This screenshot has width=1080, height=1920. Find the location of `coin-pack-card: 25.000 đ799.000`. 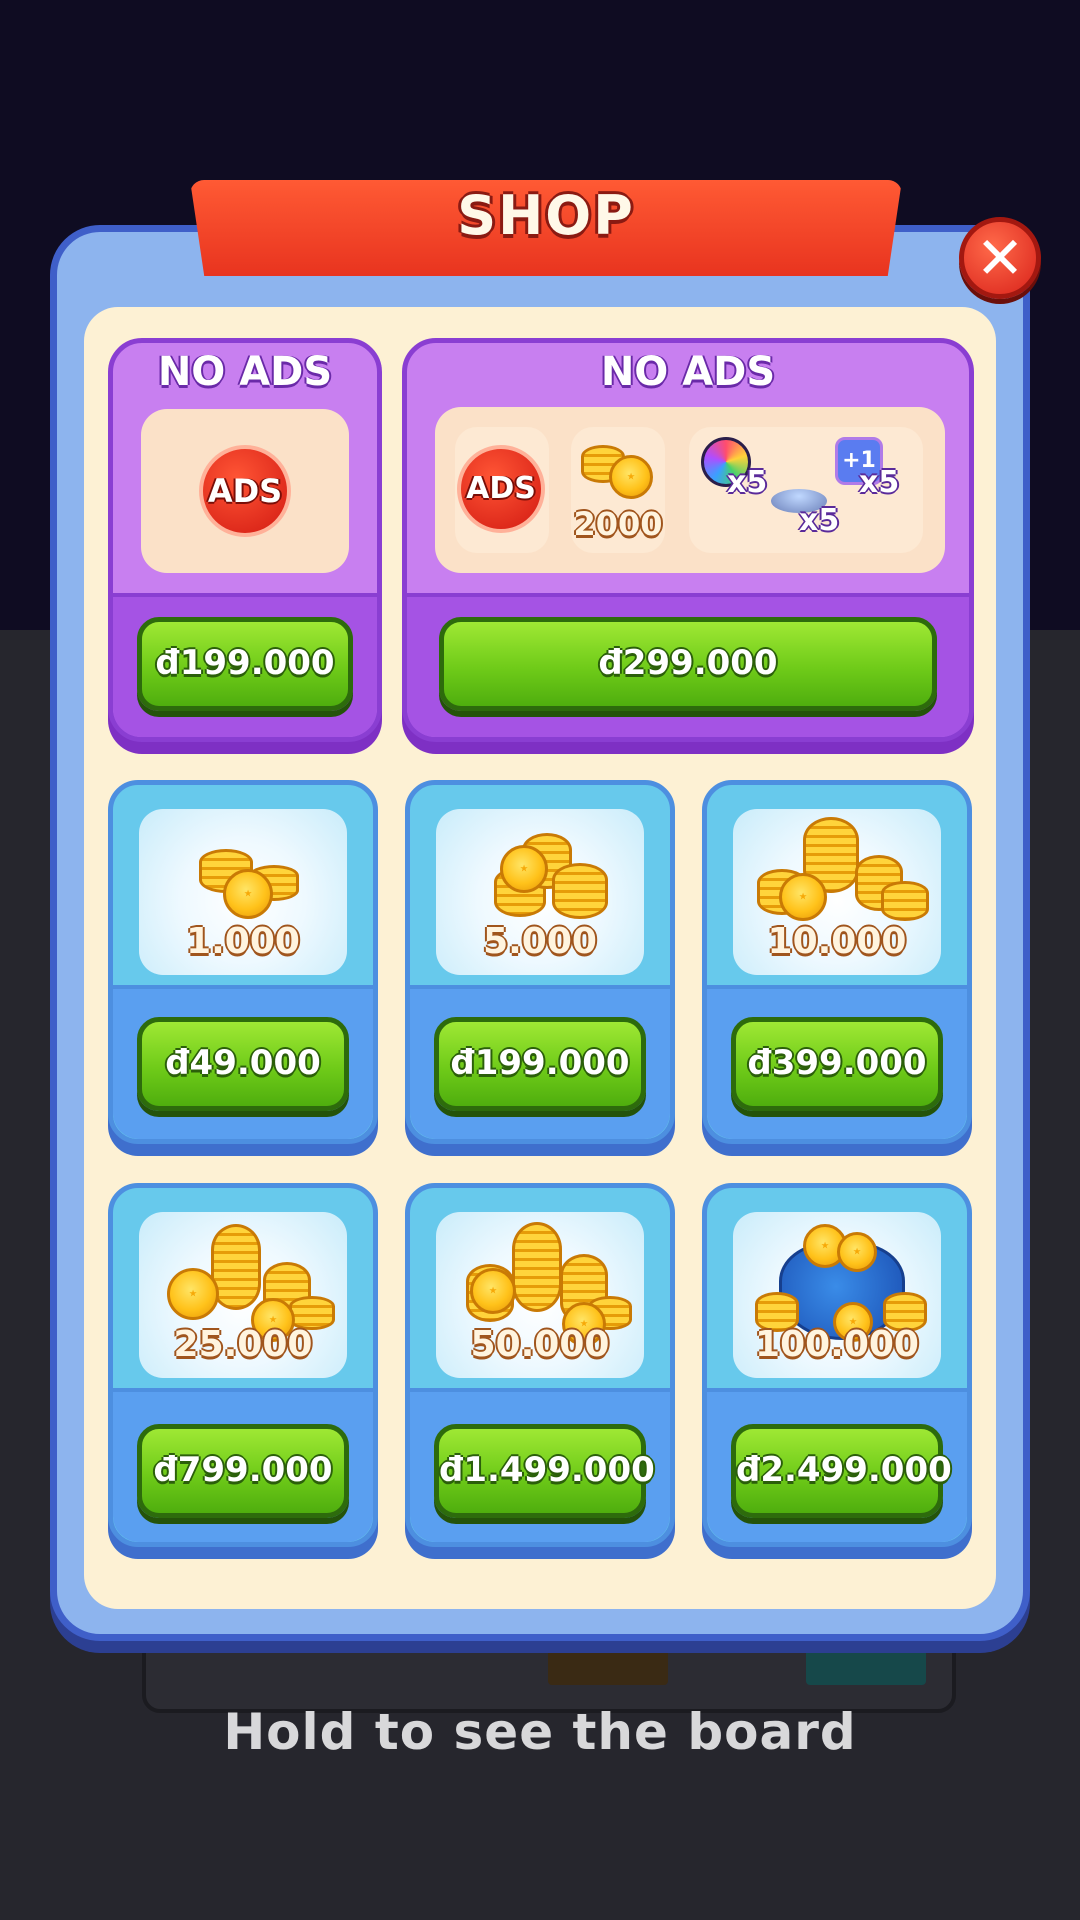

coin-pack-card: 25.000 đ799.000 is located at coordinates (243, 1365).